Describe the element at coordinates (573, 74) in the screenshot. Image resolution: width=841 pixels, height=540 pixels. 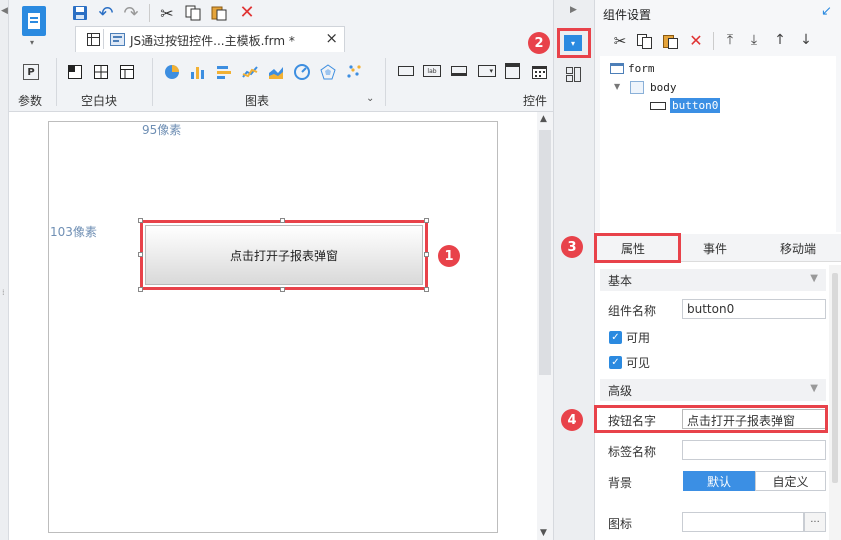
I see `cell-attributes-icon` at that location.